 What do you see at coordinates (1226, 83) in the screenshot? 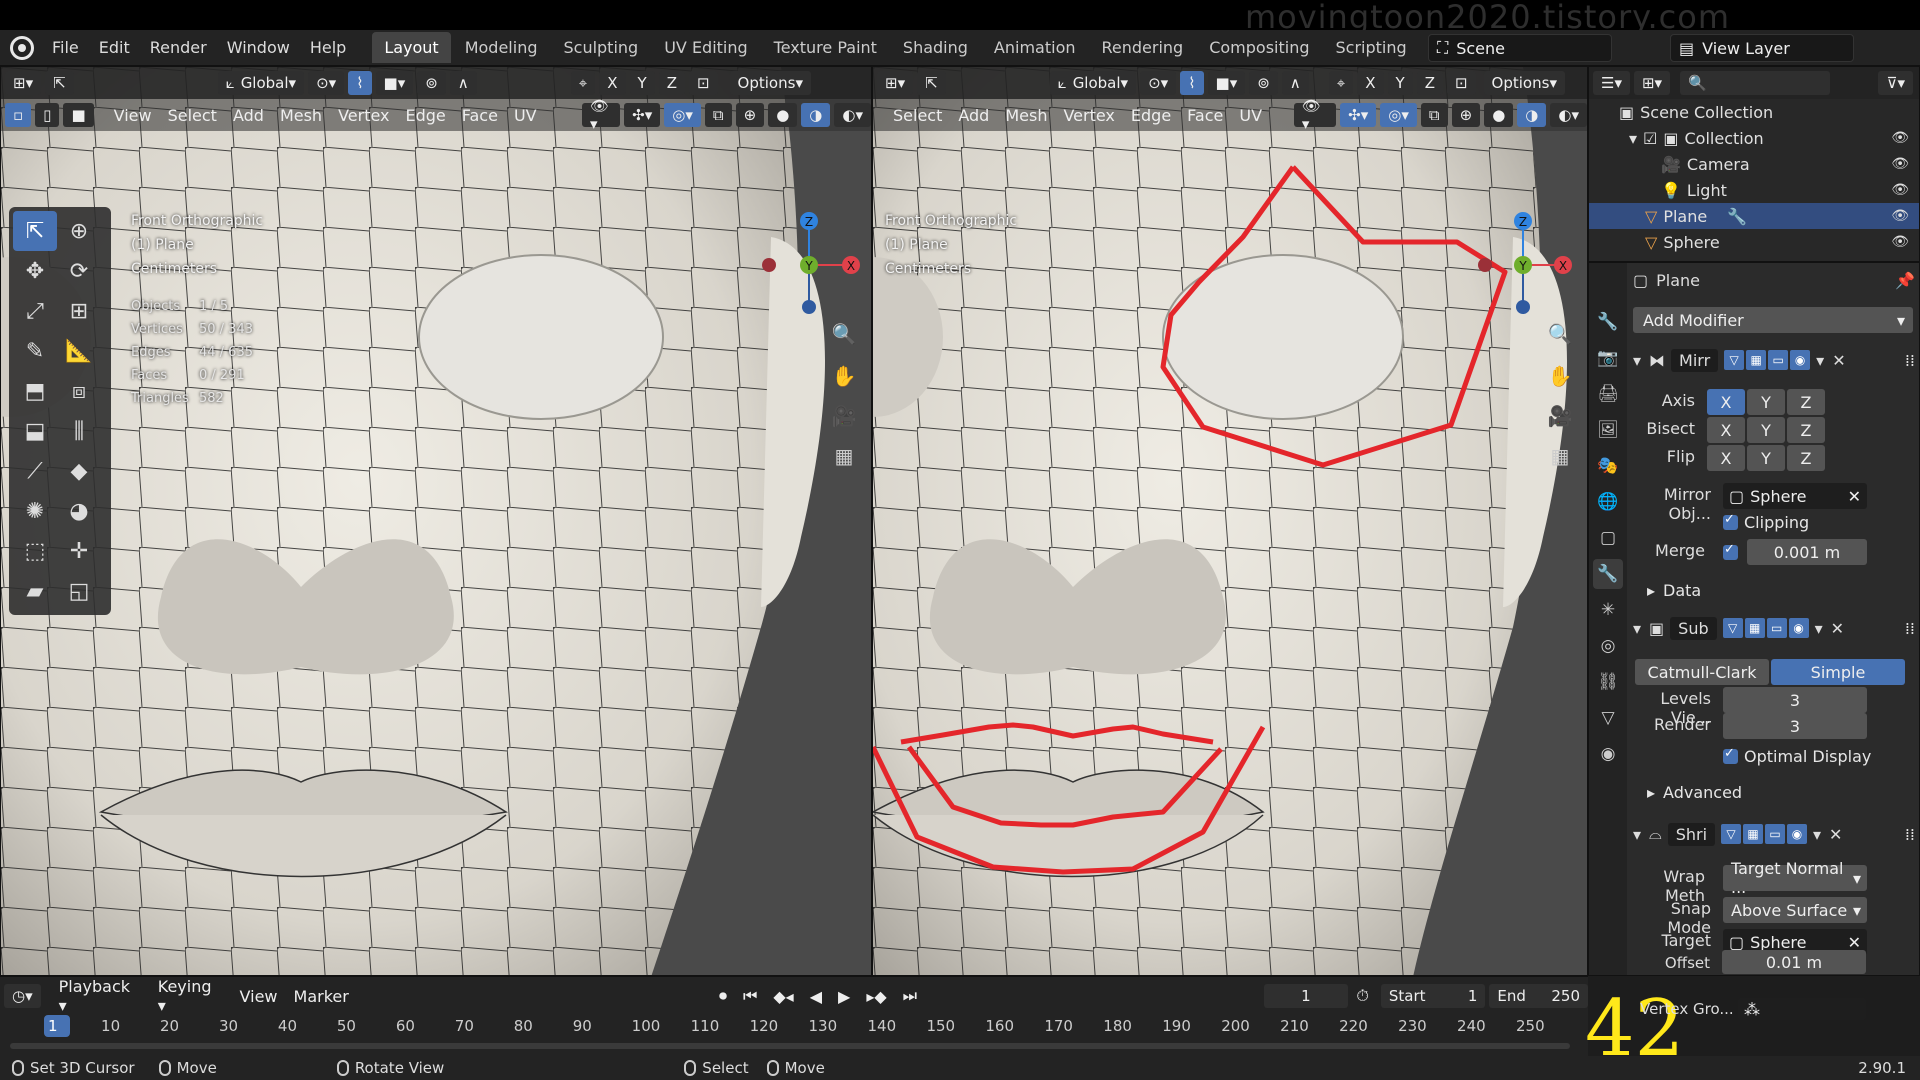
I see `snap-target-icon-right: ■▾` at bounding box center [1226, 83].